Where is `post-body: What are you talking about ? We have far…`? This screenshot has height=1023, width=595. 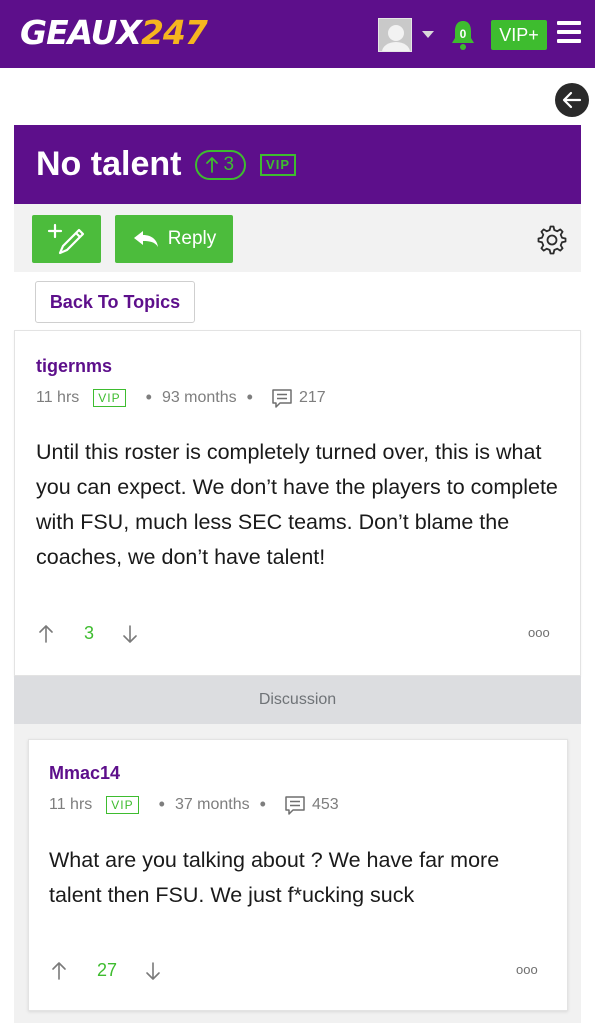 post-body: What are you talking about ? We have far… is located at coordinates (274, 877).